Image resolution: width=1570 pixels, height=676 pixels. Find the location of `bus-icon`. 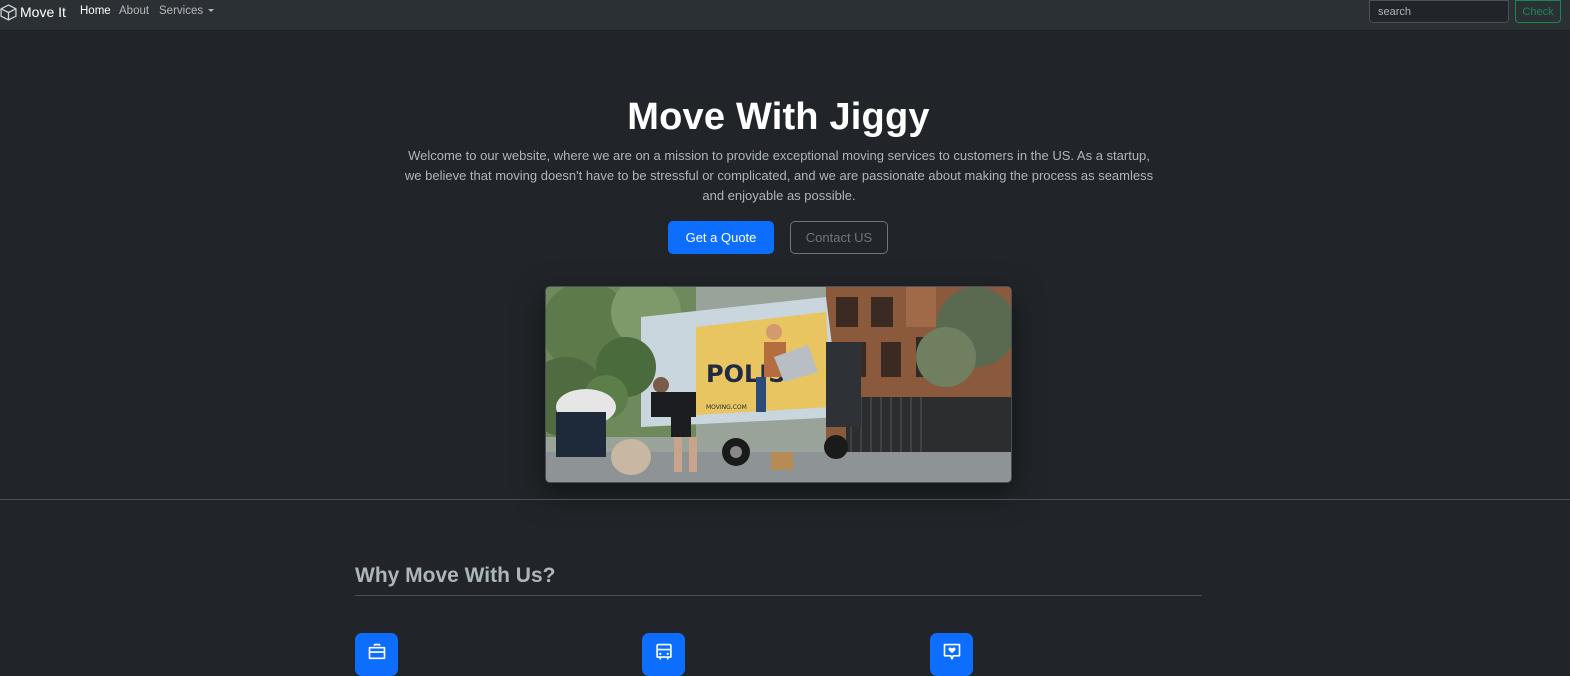

bus-icon is located at coordinates (663, 651).